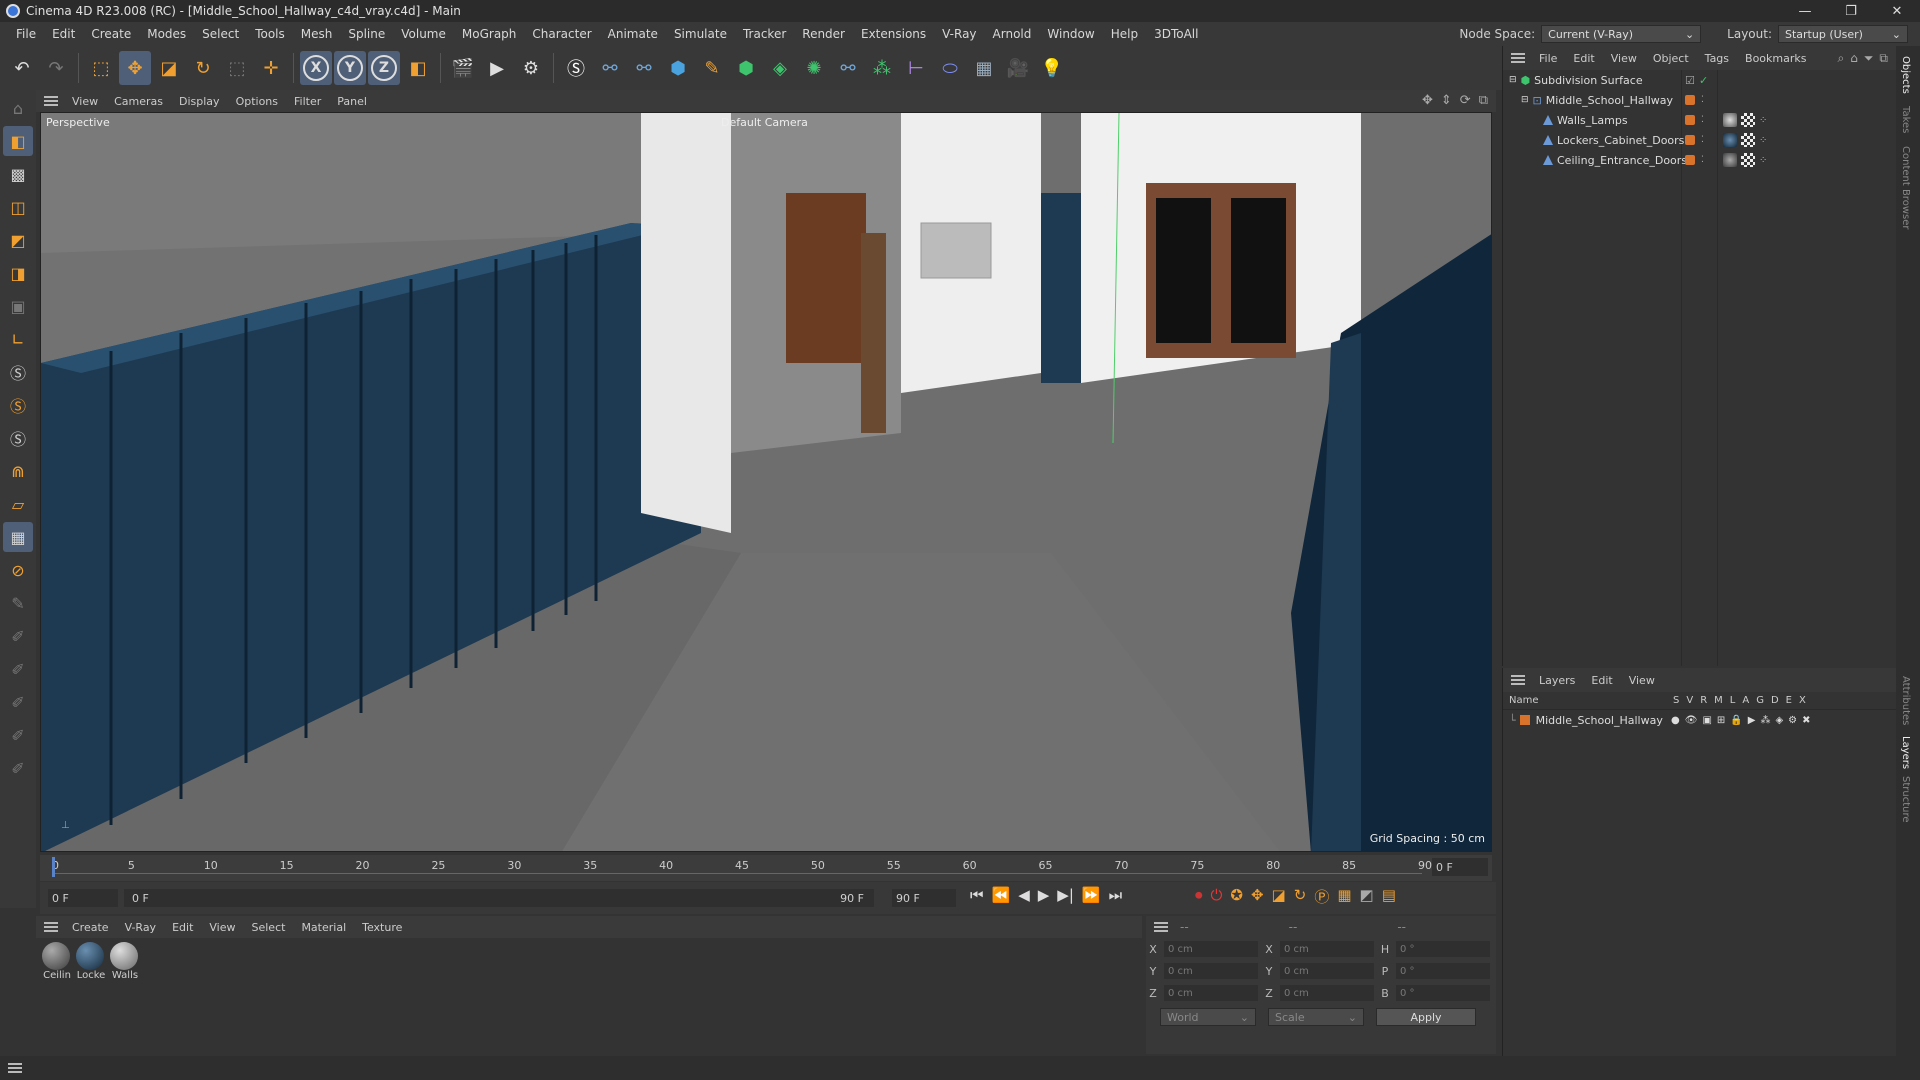 The image size is (1920, 1080). What do you see at coordinates (848, 68) in the screenshot?
I see `python-generator-button: ⚯` at bounding box center [848, 68].